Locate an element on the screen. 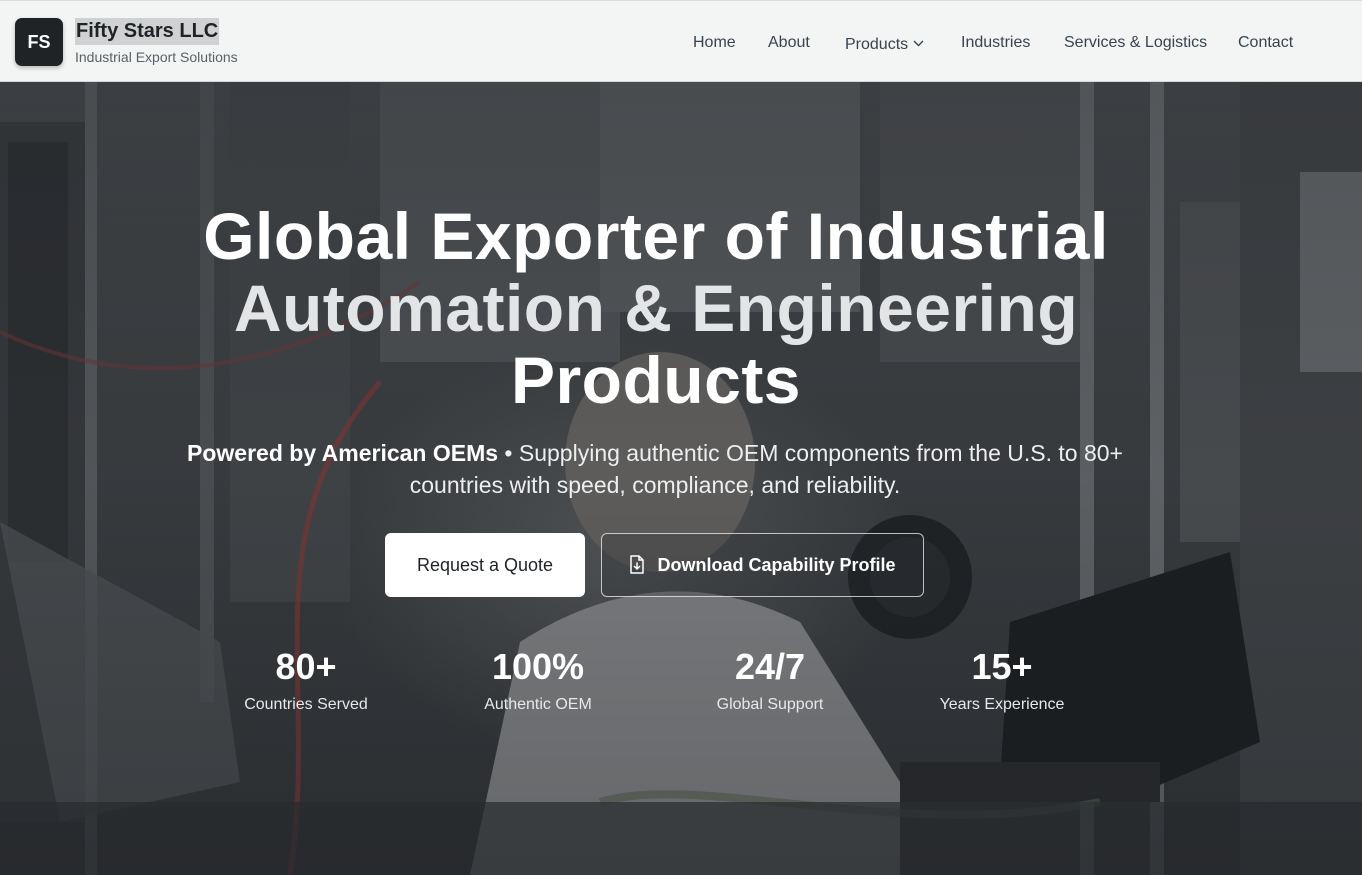 This screenshot has width=1362, height=875. stat-countries-served: 80+ Countries Served is located at coordinates (306, 680).